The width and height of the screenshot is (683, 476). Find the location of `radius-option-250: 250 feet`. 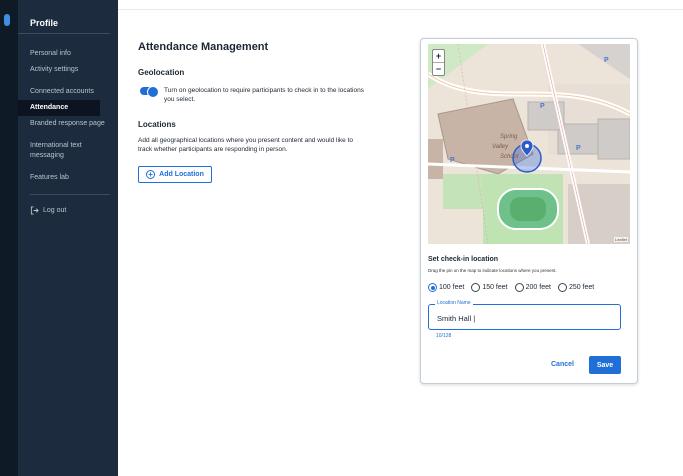

radius-option-250: 250 feet is located at coordinates (576, 287).